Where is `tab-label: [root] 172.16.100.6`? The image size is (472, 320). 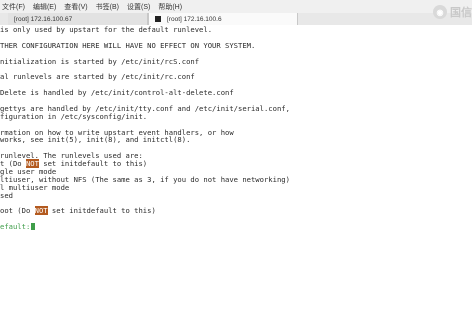 tab-label: [root] 172.16.100.6 is located at coordinates (194, 19).